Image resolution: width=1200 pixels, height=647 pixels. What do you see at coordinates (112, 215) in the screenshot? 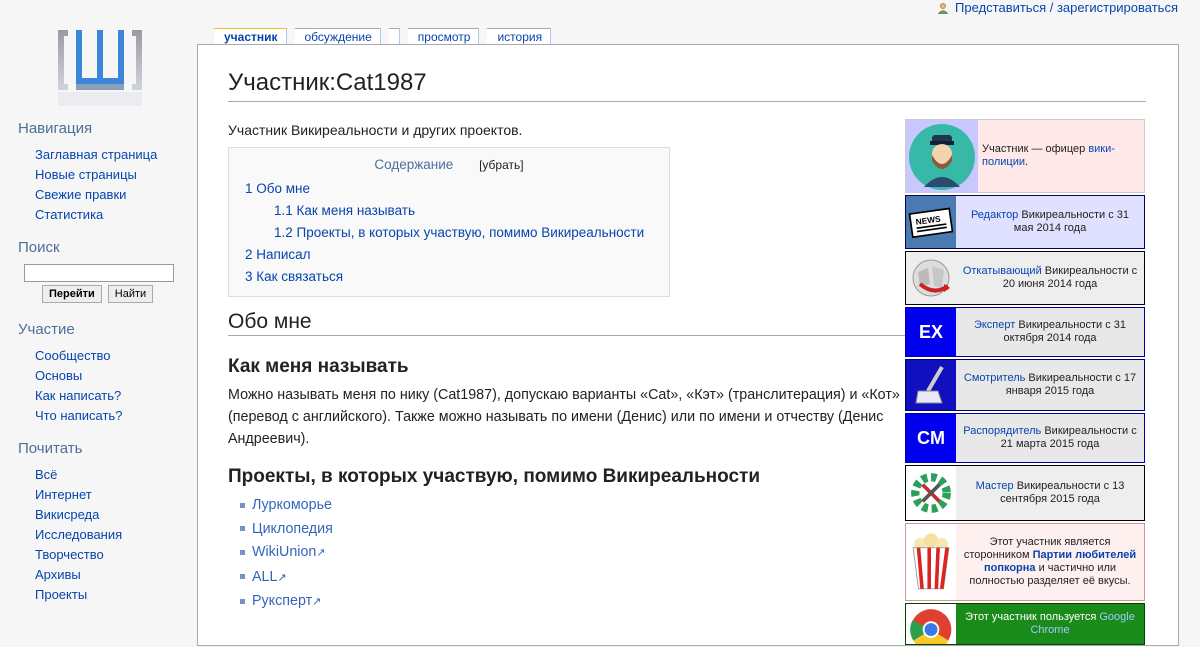
I see `nav-item-statistics: Статистика` at bounding box center [112, 215].